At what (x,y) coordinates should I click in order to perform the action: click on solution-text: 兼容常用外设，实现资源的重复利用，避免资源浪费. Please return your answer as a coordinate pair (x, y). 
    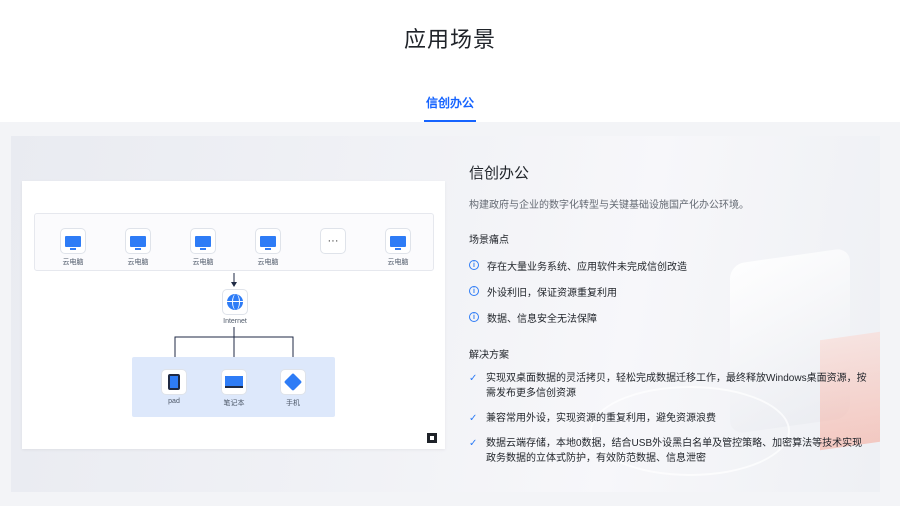
    Looking at the image, I should click on (601, 418).